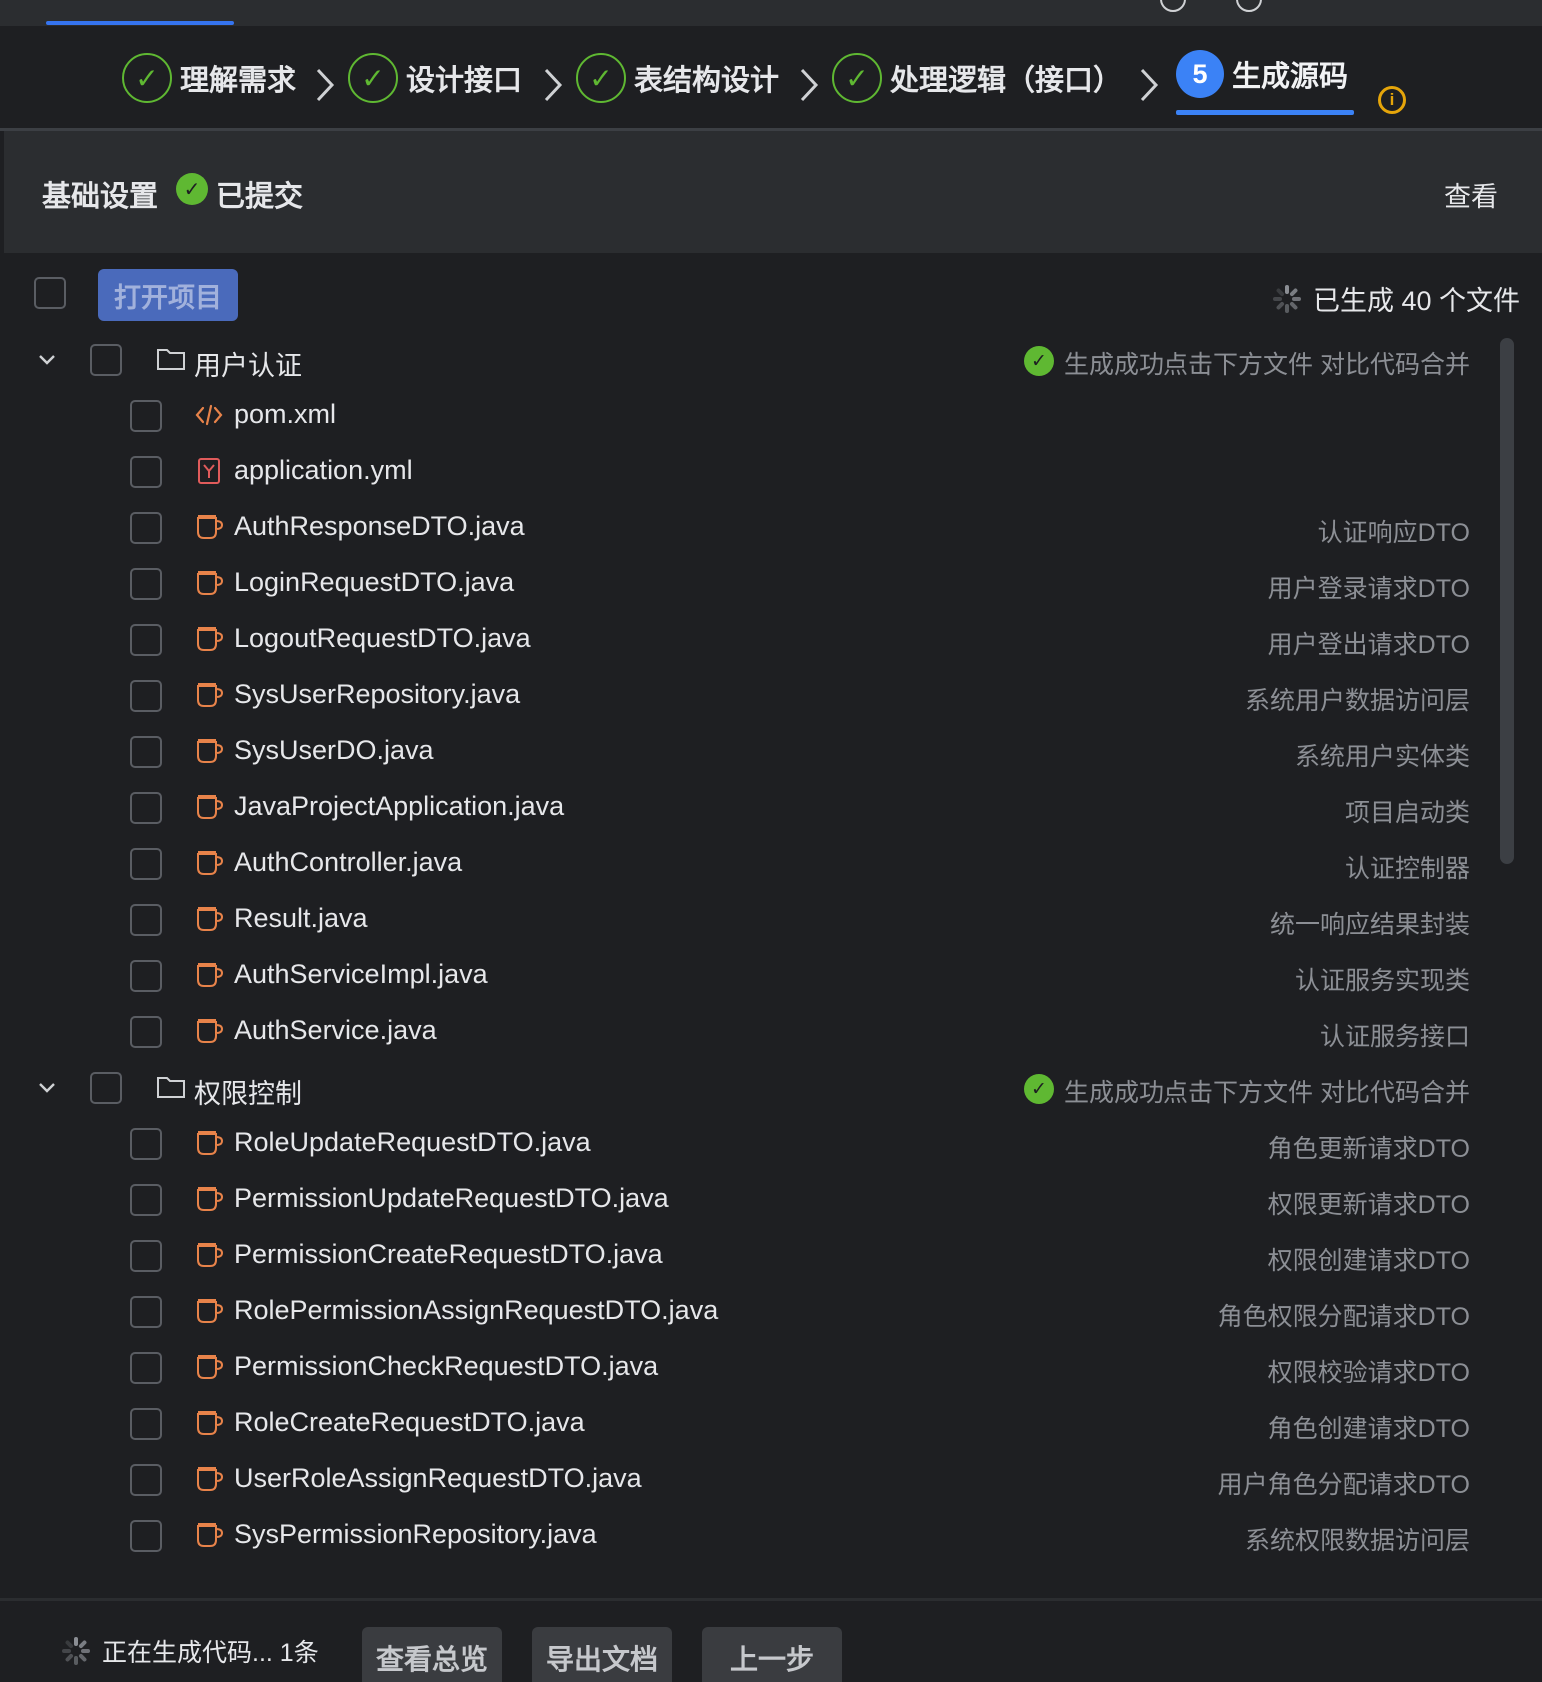 This screenshot has height=1682, width=1542. What do you see at coordinates (435, 78) in the screenshot?
I see `step-2: ✓ 设计接口` at bounding box center [435, 78].